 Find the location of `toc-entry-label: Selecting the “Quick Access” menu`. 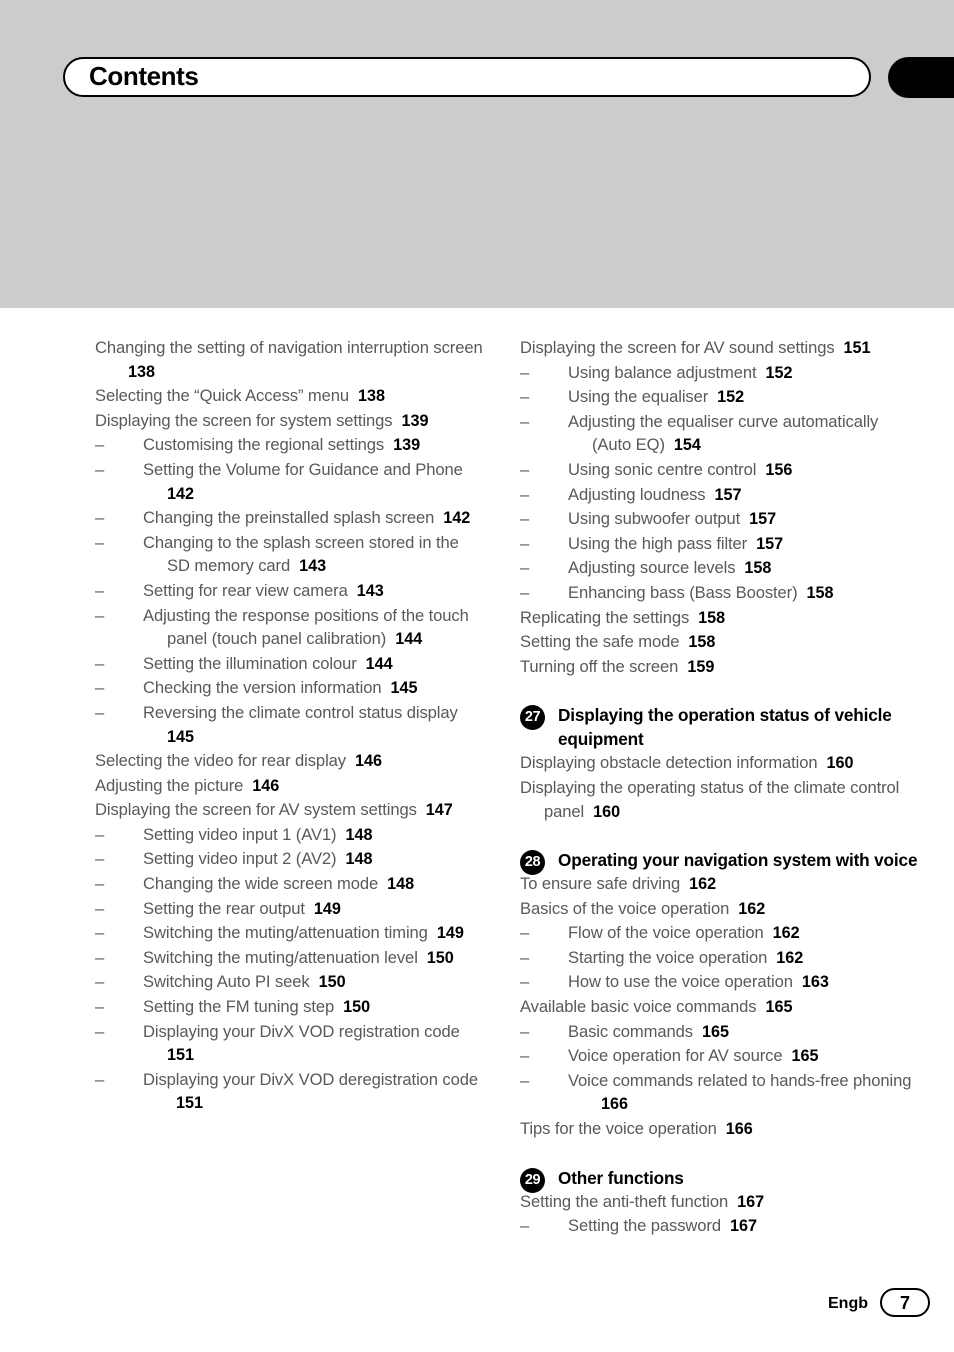

toc-entry-label: Selecting the “Quick Access” menu is located at coordinates (222, 396).